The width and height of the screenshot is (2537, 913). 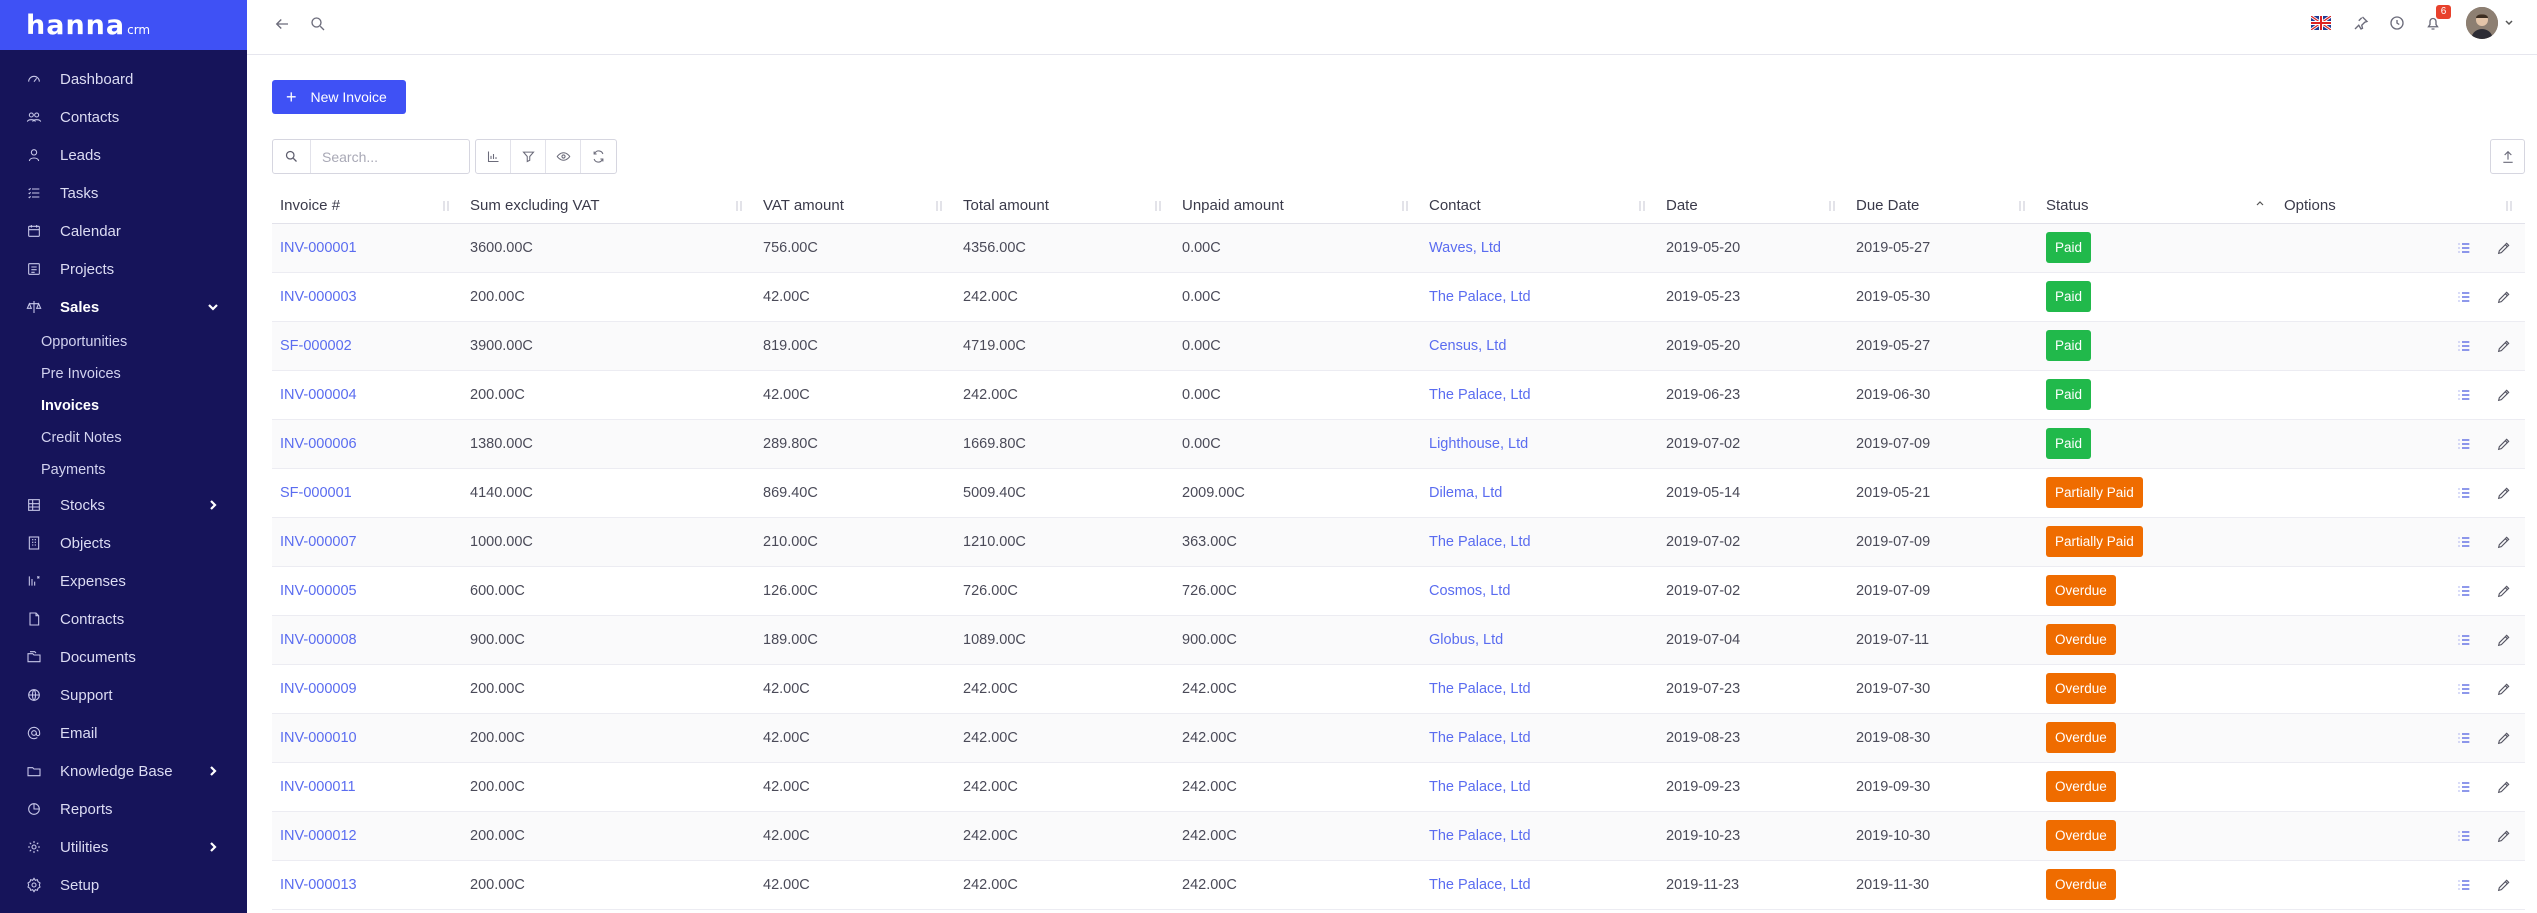 I want to click on clock-icon, so click(x=2397, y=23).